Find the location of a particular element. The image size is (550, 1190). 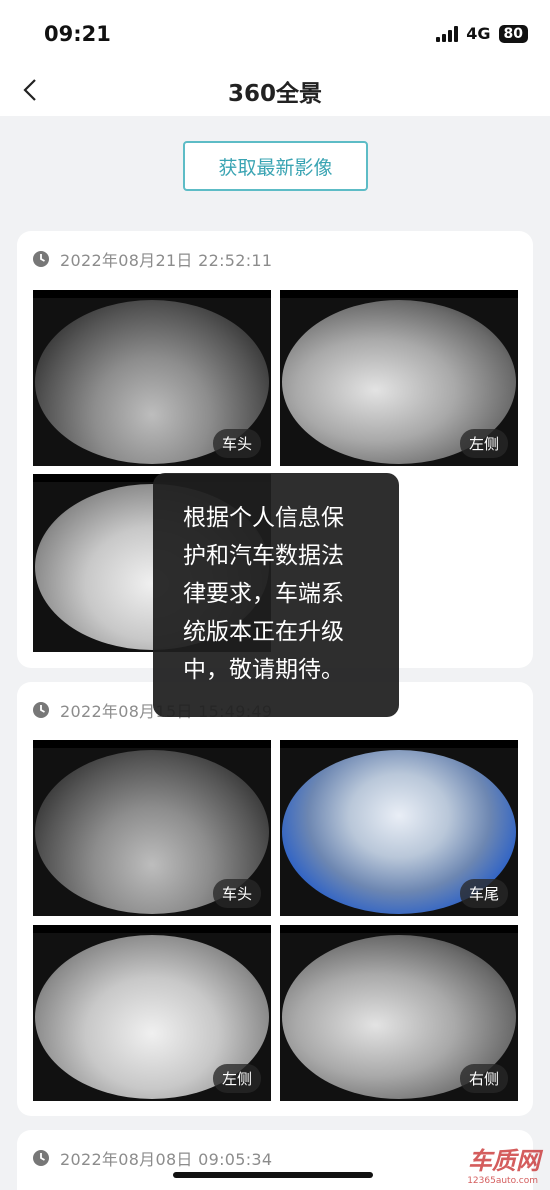

camera-photo: 车尾 is located at coordinates (399, 828).